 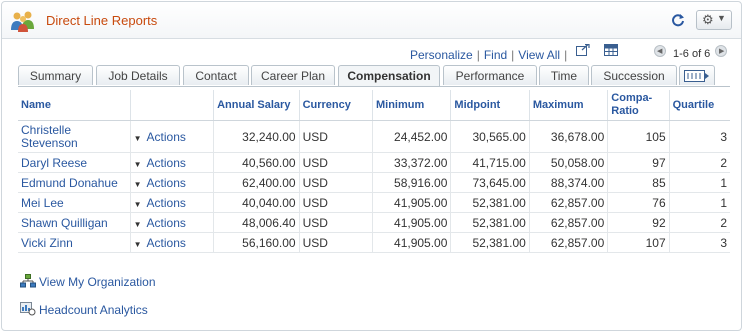 What do you see at coordinates (74, 202) in the screenshot?
I see `employee-name-link: Mei Lee` at bounding box center [74, 202].